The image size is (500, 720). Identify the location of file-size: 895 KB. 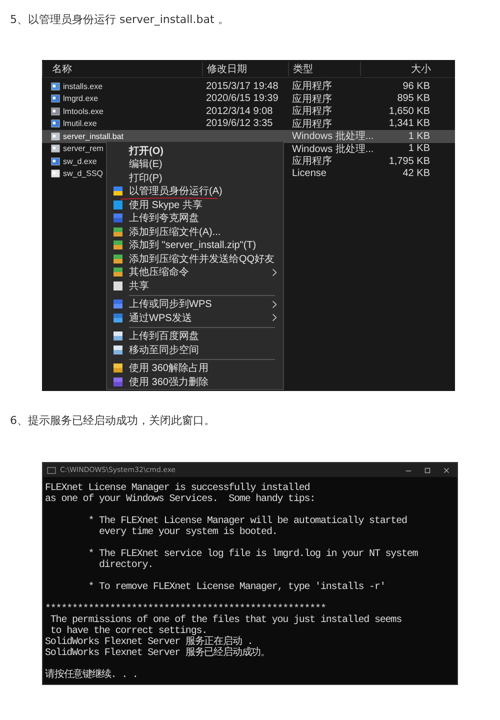
(413, 98).